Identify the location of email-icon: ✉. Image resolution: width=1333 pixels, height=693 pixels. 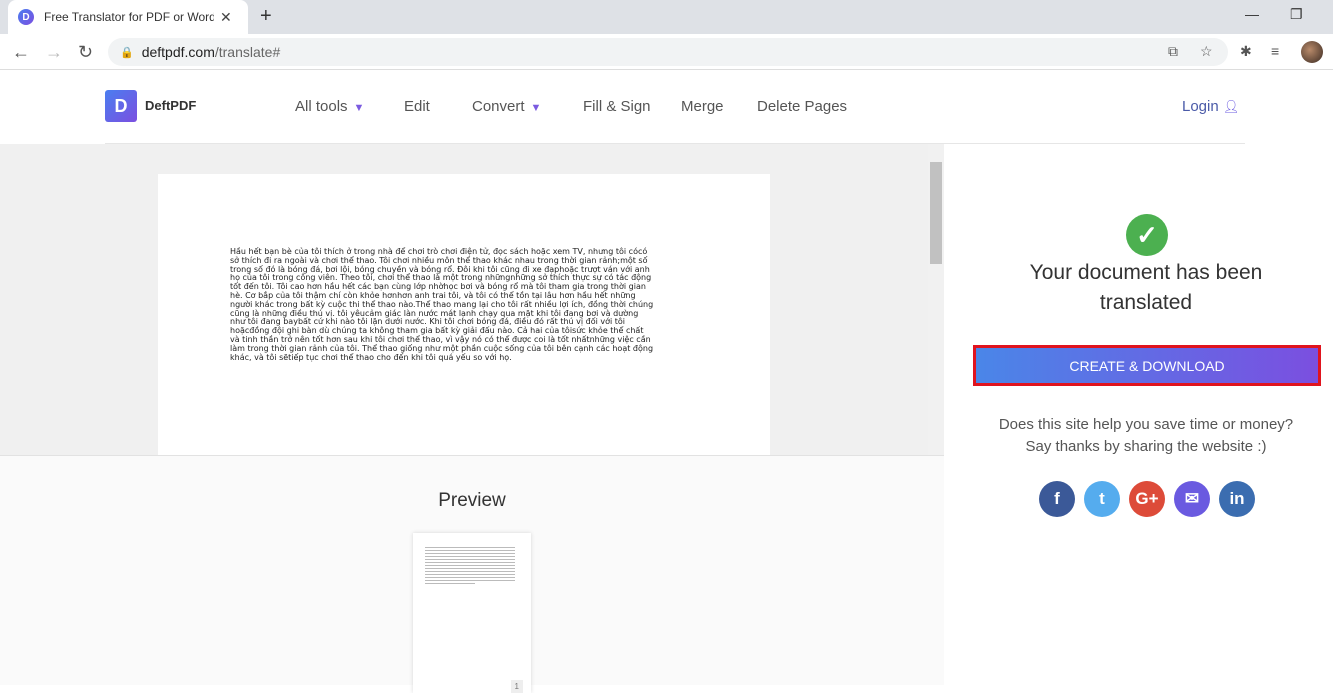
(1192, 499).